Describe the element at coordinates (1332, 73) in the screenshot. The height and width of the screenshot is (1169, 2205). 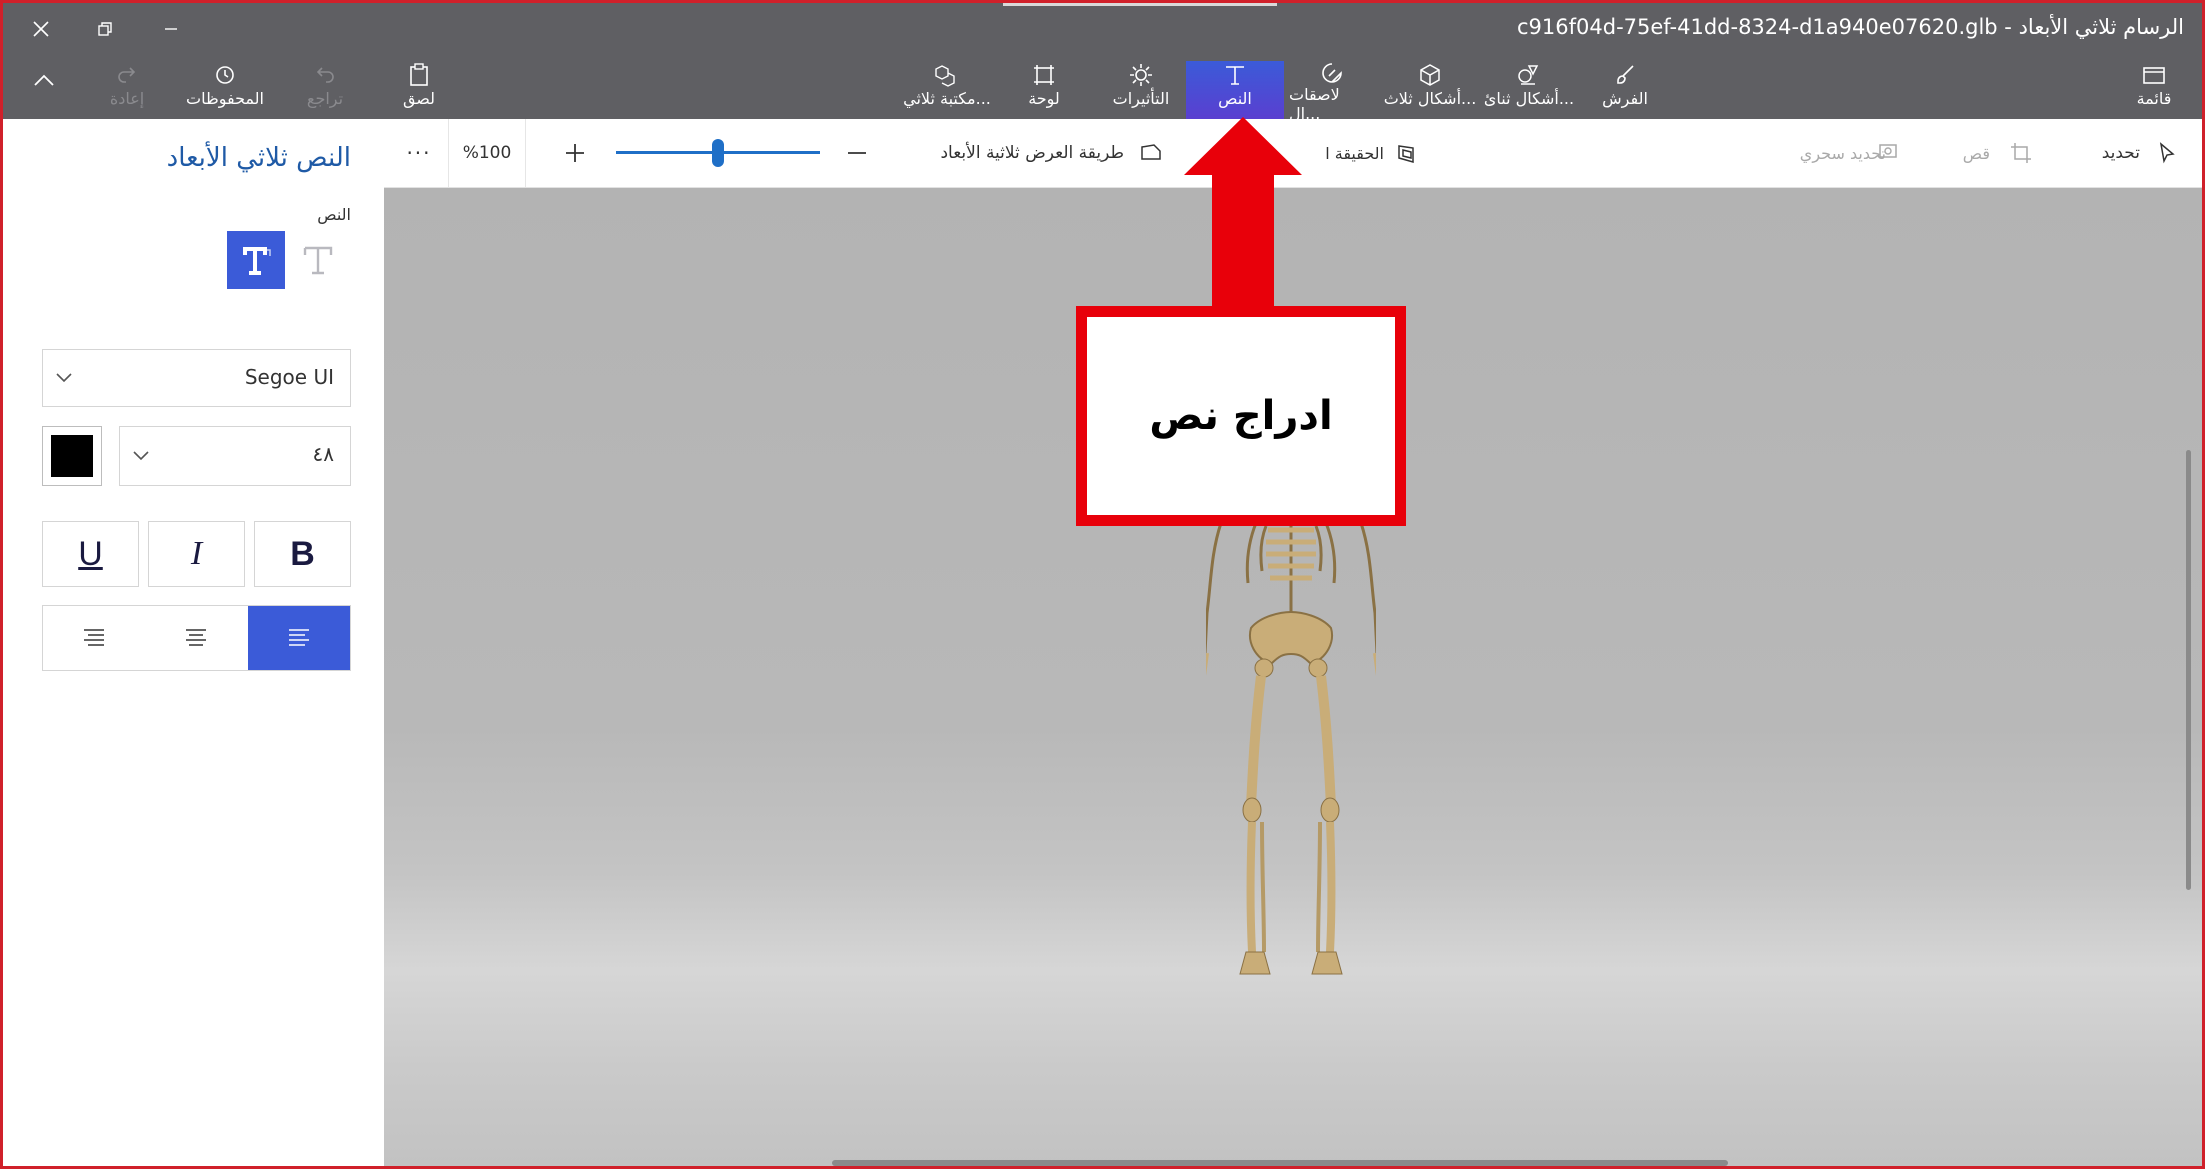
I see `stickers-icon` at that location.